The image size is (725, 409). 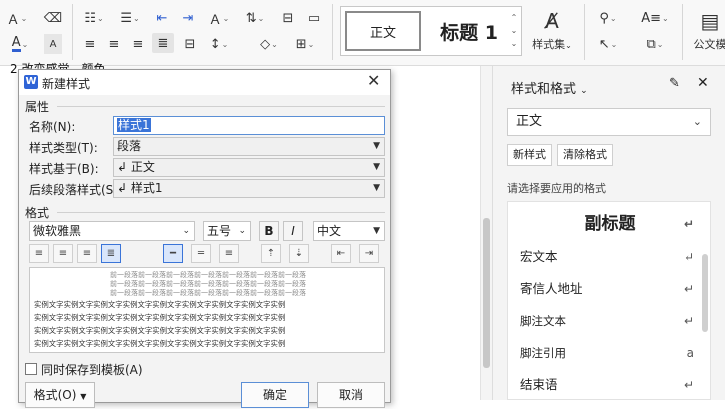 I want to click on style-gallery-normal: 正文, so click(x=383, y=31).